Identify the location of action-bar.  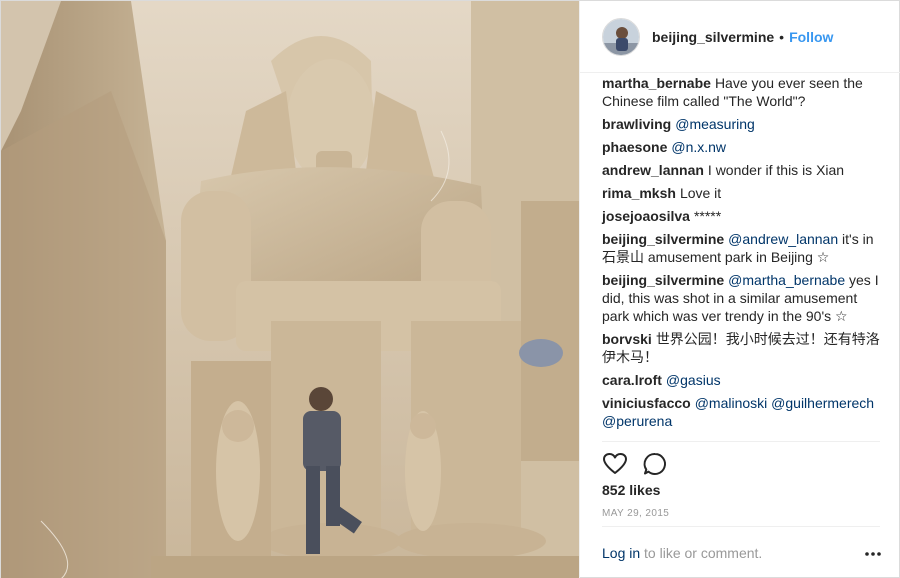
(642, 464).